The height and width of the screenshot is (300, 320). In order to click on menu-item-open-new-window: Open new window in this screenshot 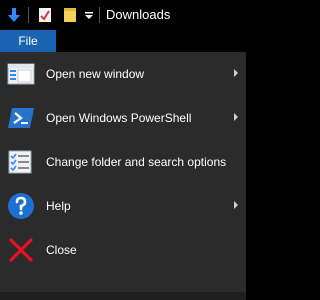, I will do `click(123, 74)`.